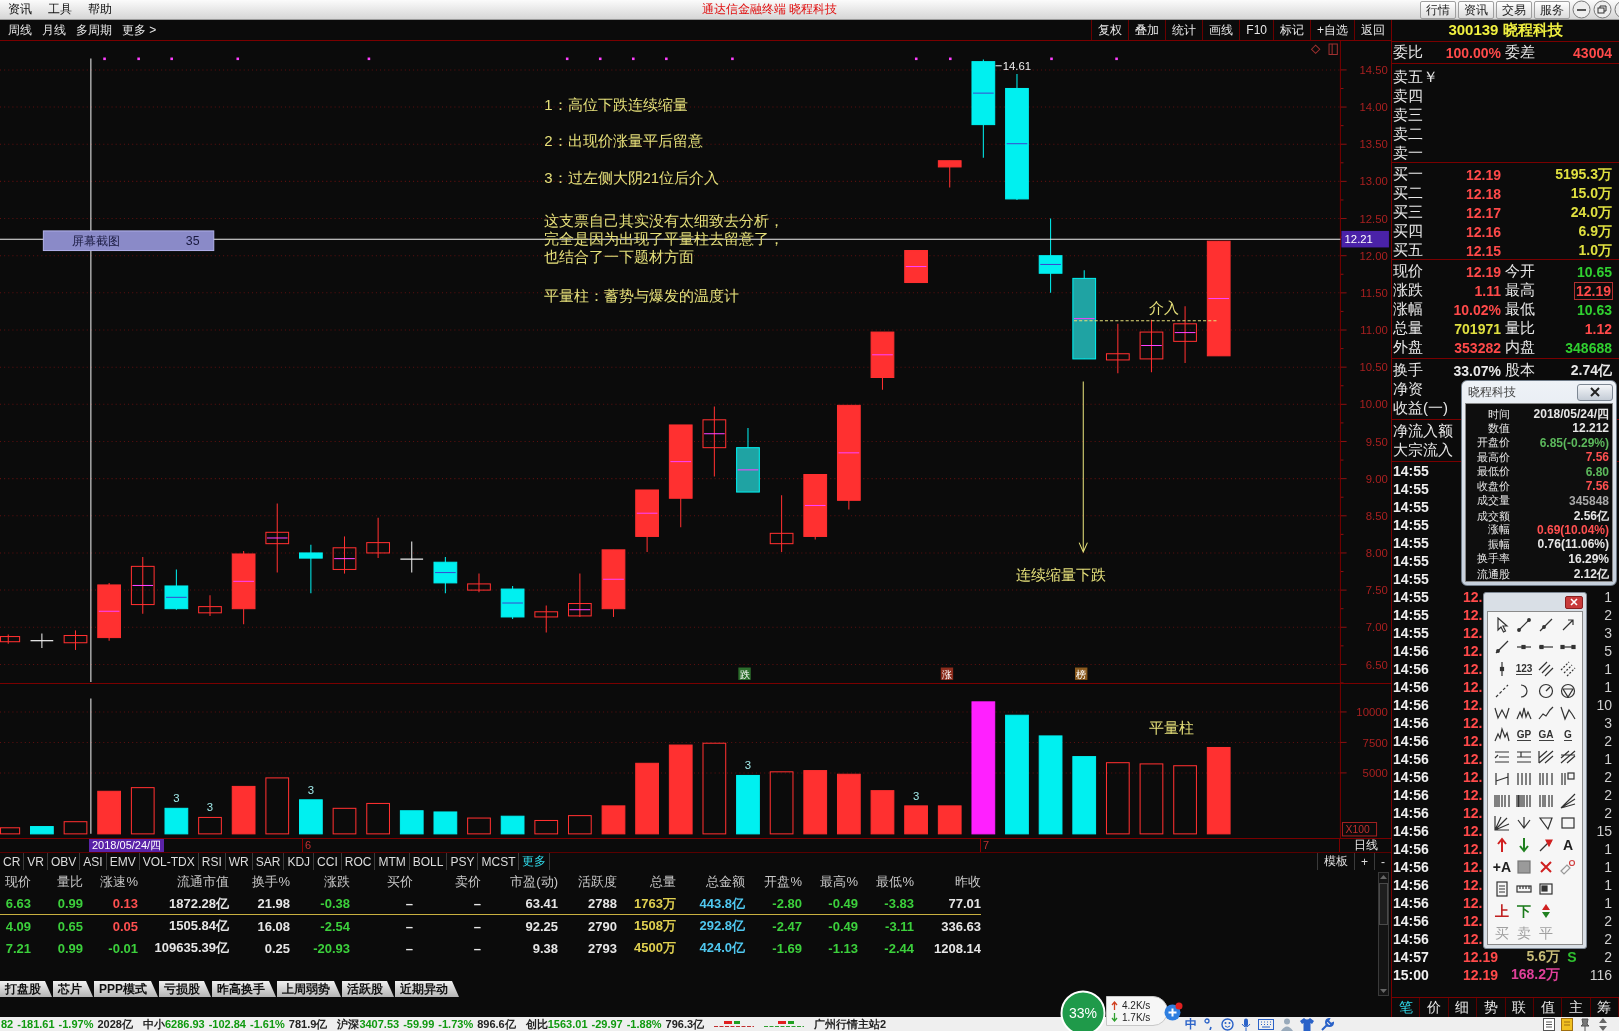  I want to click on minimize-icon, so click(1581, 9).